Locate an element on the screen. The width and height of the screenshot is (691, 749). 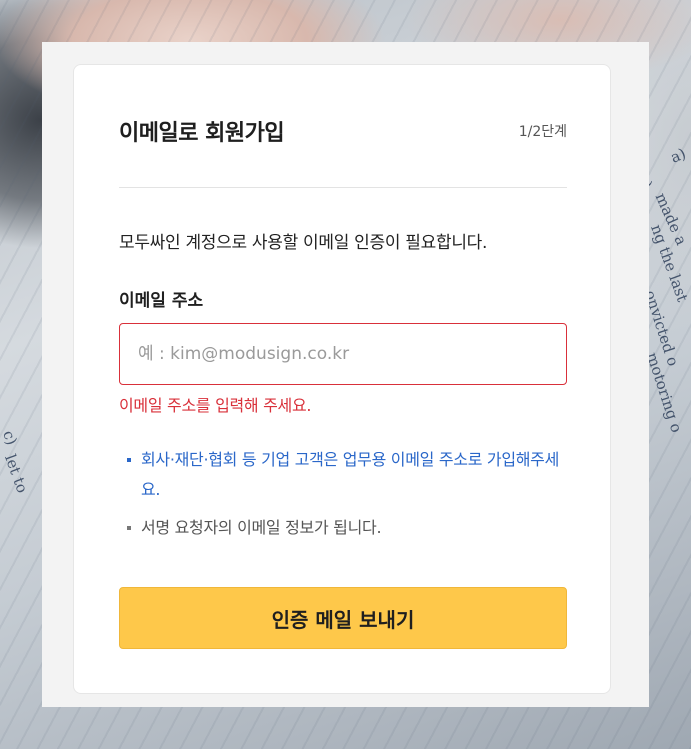
email-error-message: 이메일 주소를 입력해 주세요. is located at coordinates (215, 405).